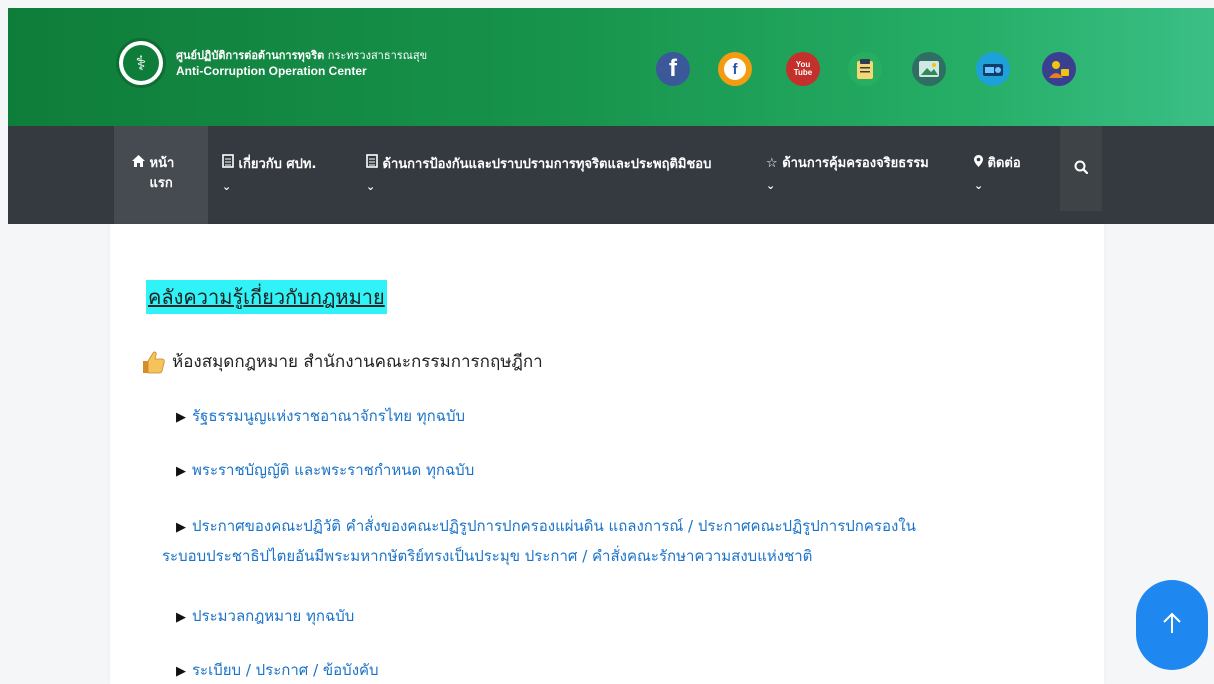 The height and width of the screenshot is (684, 1214). I want to click on arrow-up-icon, so click(1172, 625).